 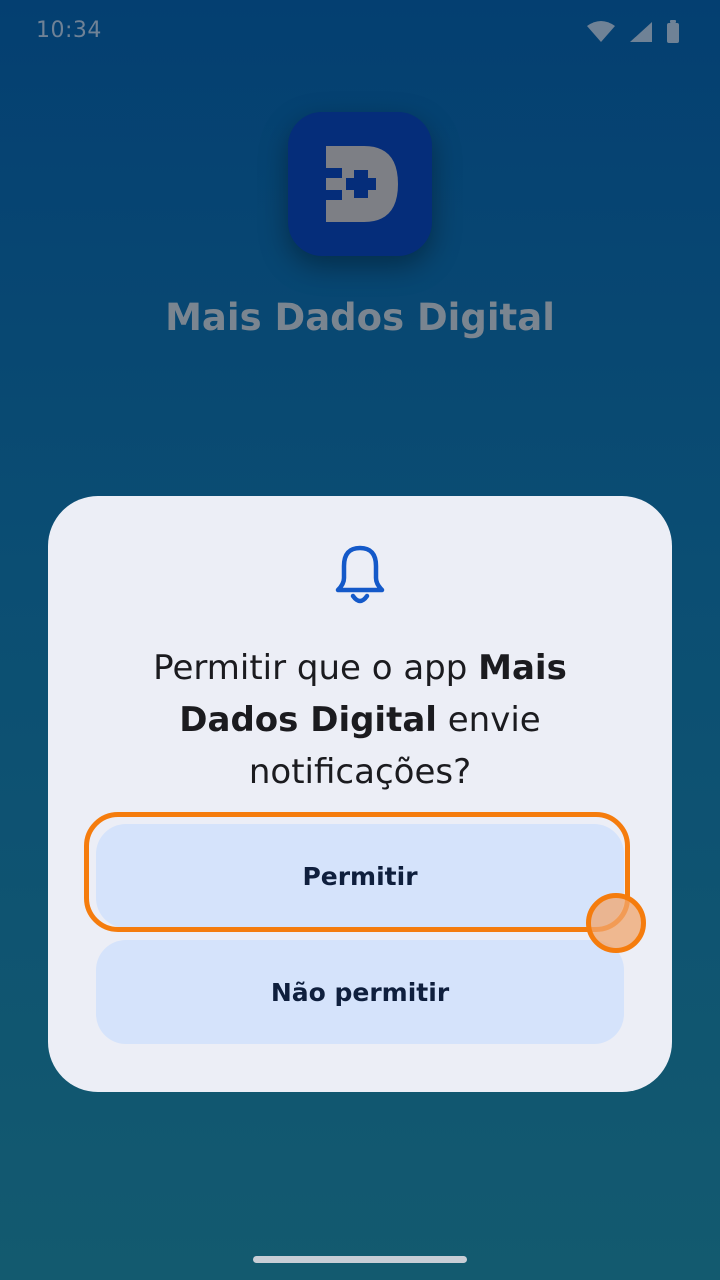 I want to click on bell-icon, so click(x=360, y=575).